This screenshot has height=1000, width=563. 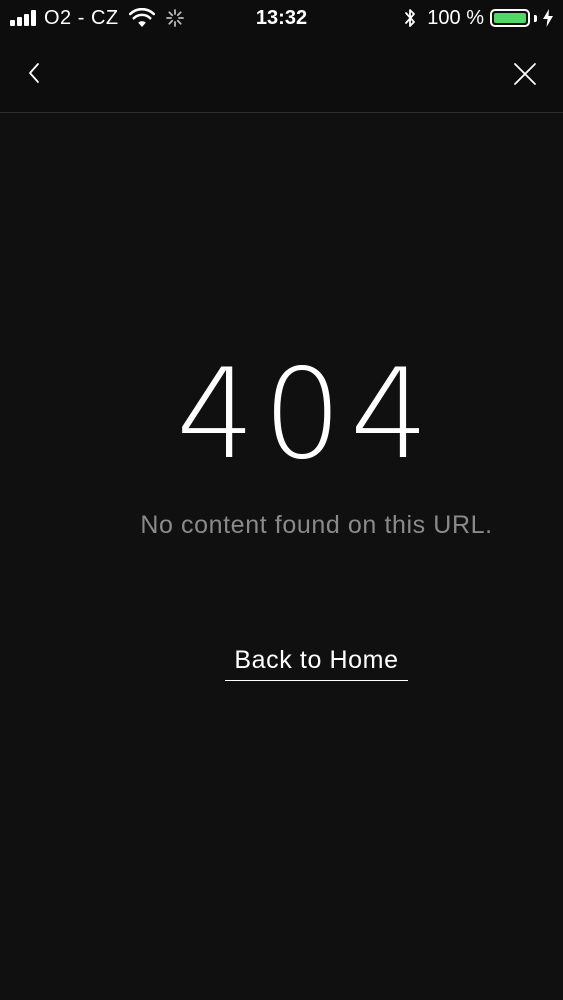 What do you see at coordinates (535, 18) in the screenshot?
I see `battery-nub` at bounding box center [535, 18].